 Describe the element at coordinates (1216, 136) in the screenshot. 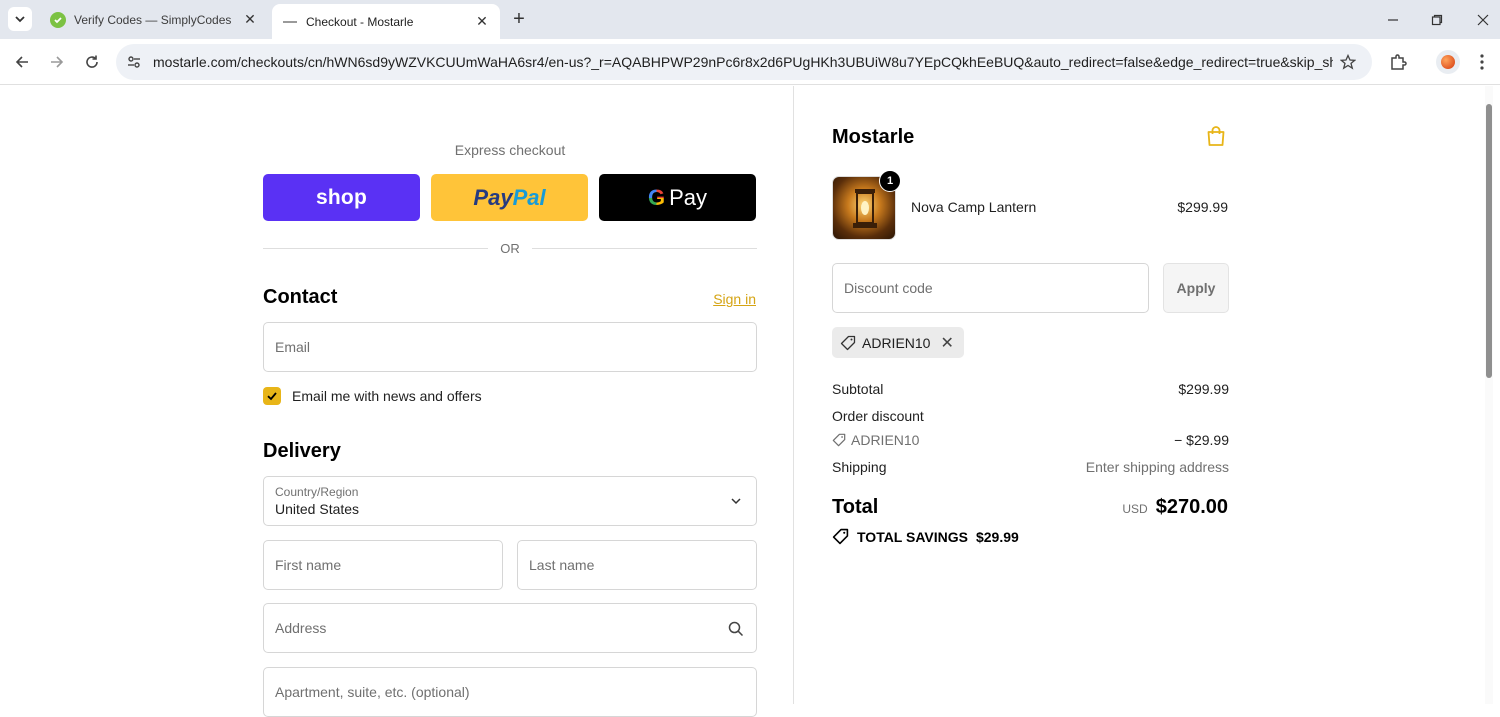

I see `shopping-bag-icon` at that location.